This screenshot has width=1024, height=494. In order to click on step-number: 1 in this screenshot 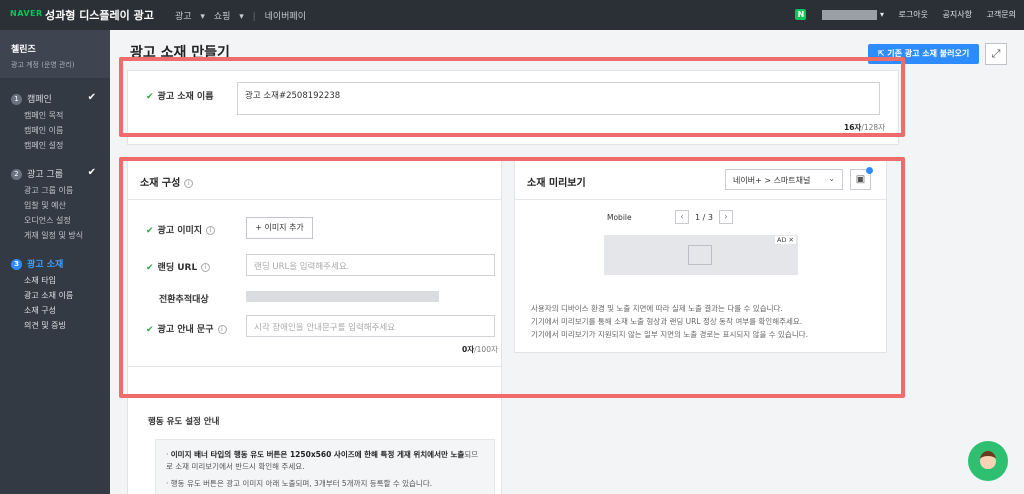, I will do `click(16, 99)`.